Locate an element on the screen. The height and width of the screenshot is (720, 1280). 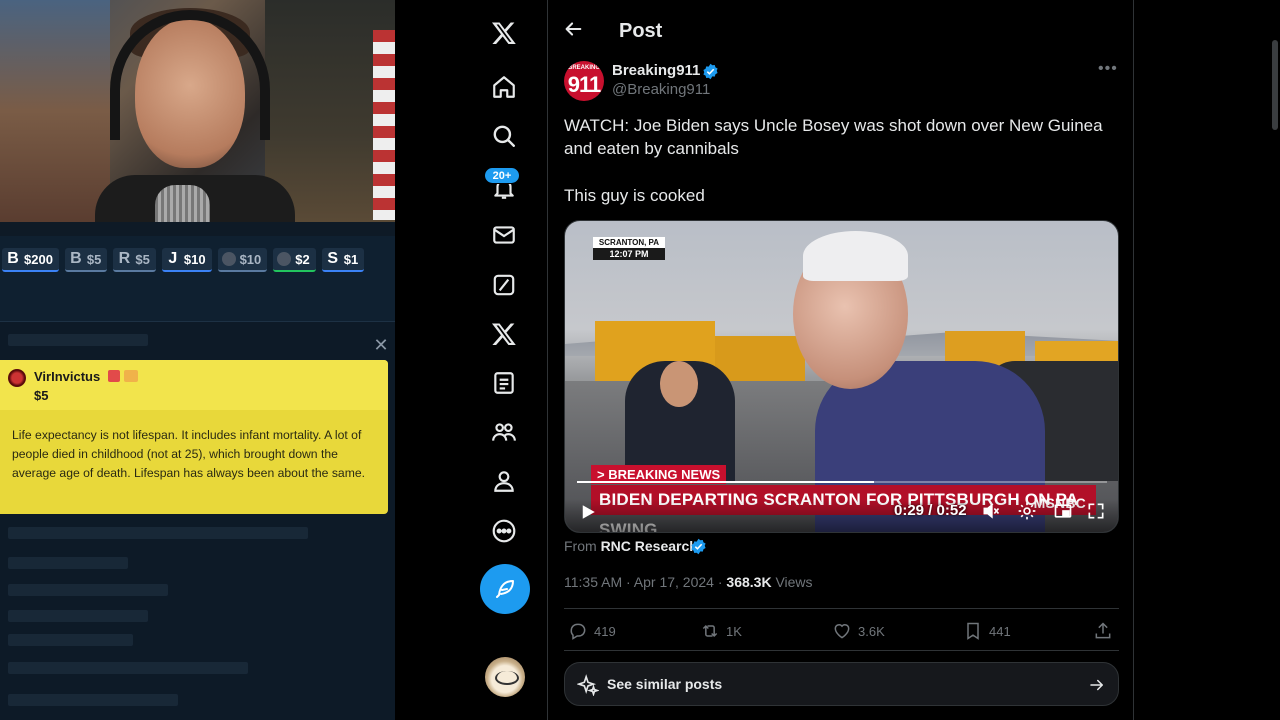
picture-in-picture-icon is located at coordinates (1063, 511).